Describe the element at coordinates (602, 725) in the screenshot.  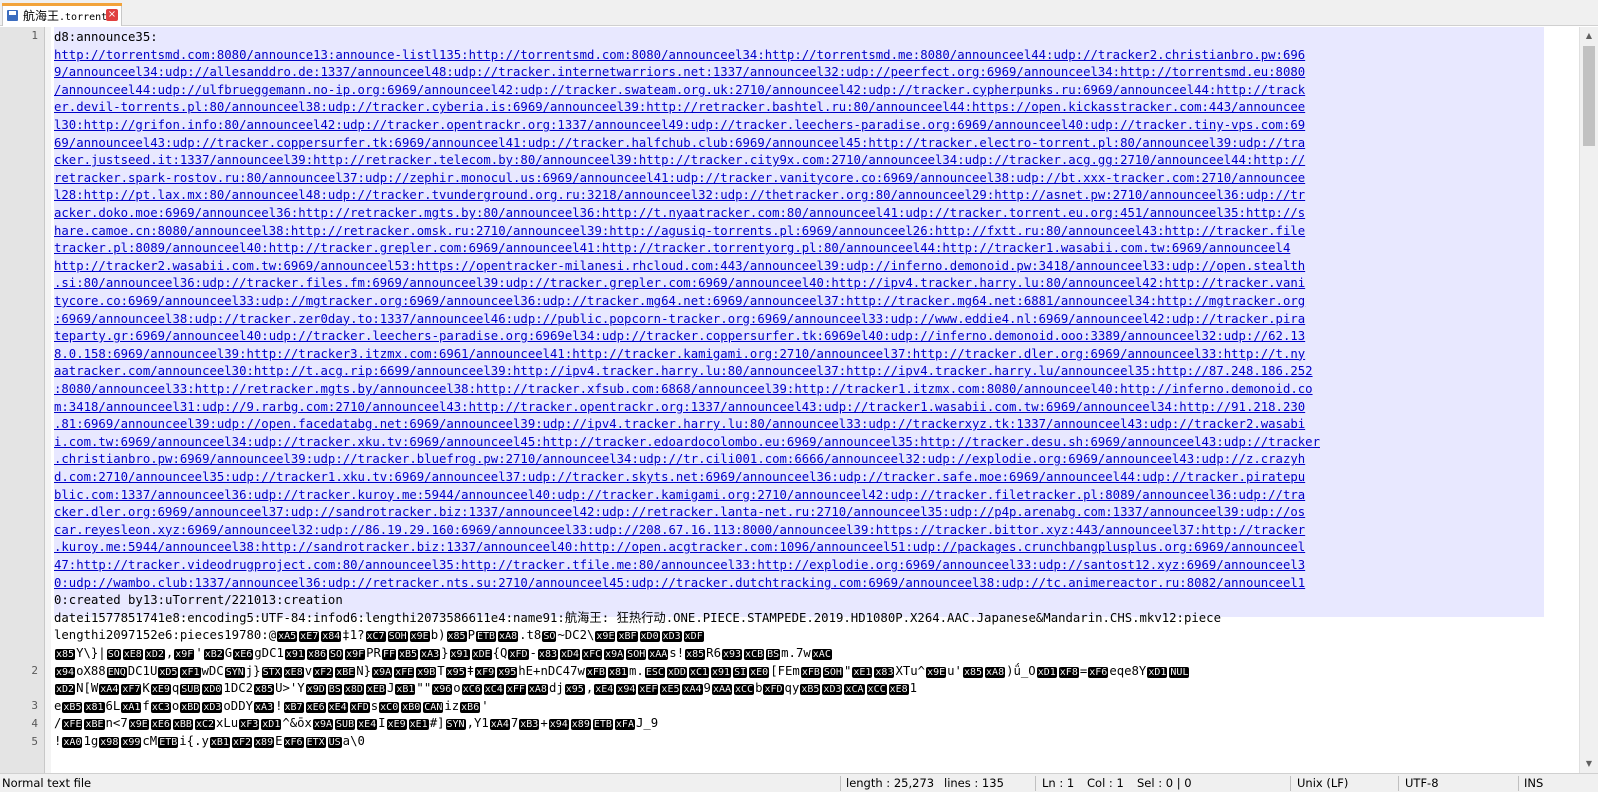
I see `control-char-token: ETB` at that location.